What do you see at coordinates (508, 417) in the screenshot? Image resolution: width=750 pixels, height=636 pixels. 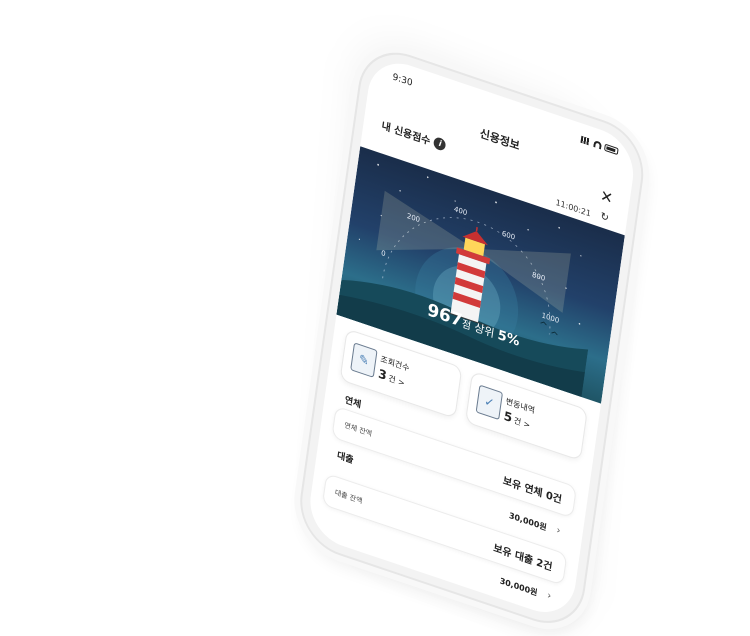 I see `change-history-number: 5` at bounding box center [508, 417].